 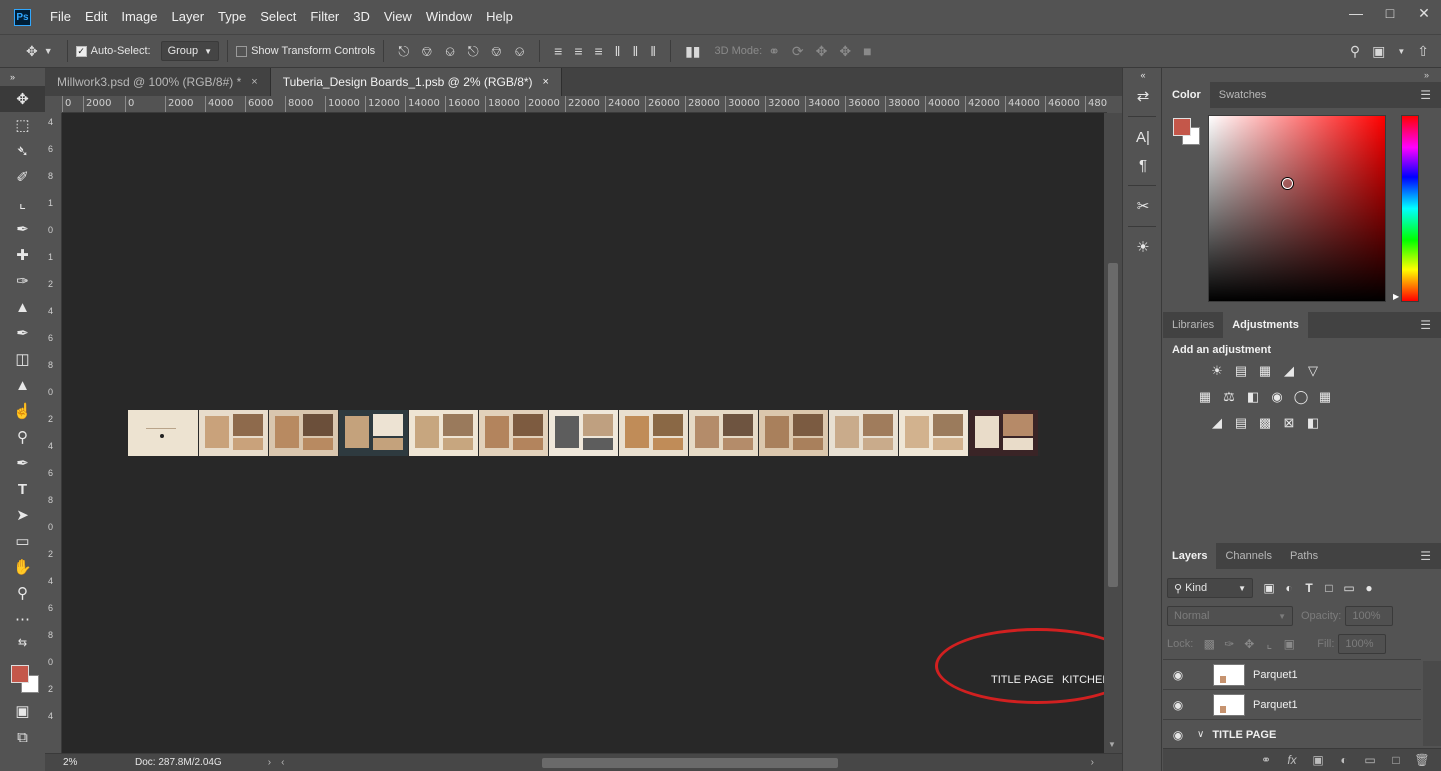 I want to click on horizontal-scrollbar-thumb, so click(x=690, y=763).